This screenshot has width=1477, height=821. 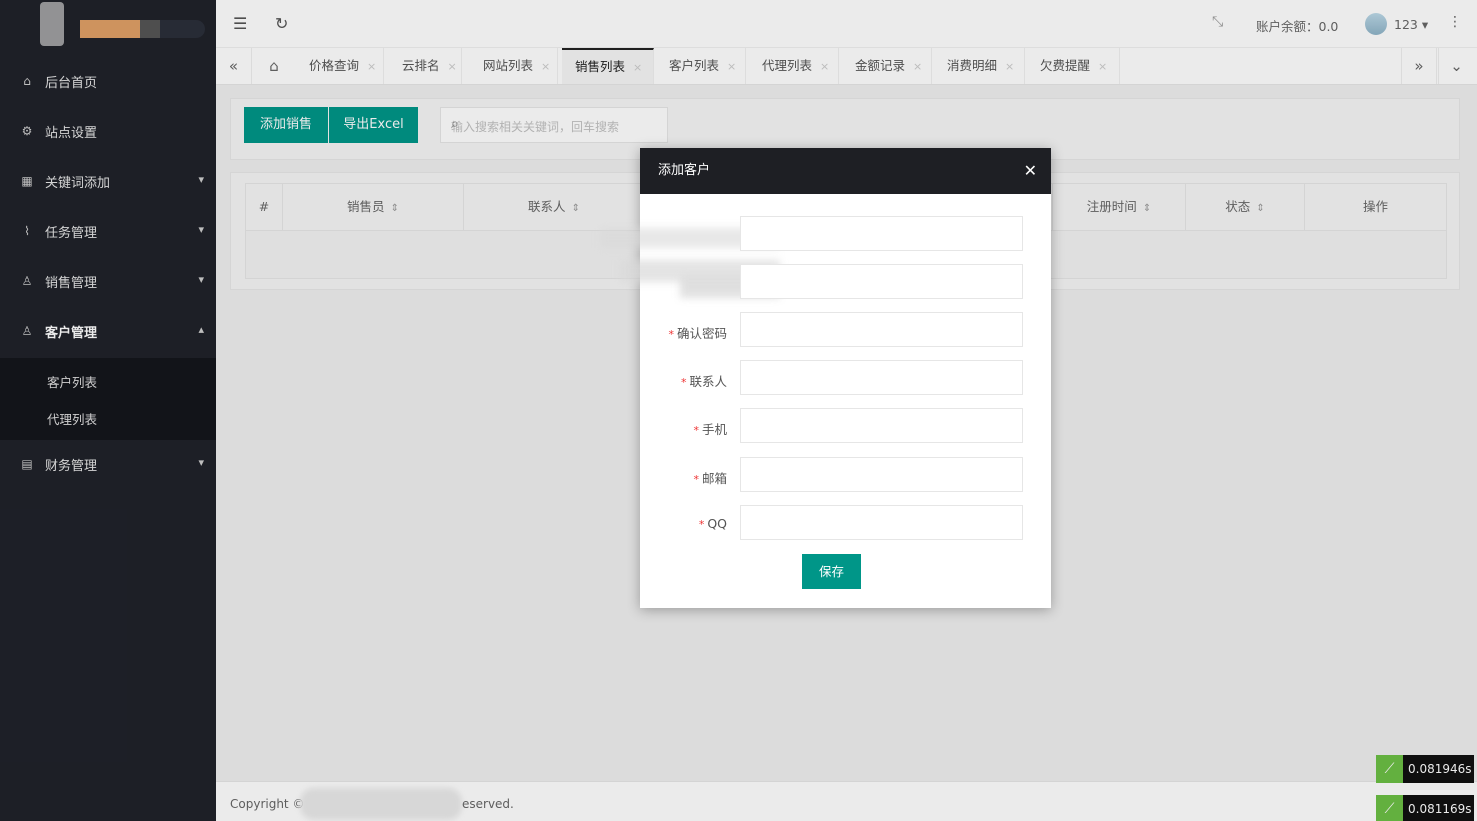 What do you see at coordinates (881, 474) in the screenshot?
I see `email-field` at bounding box center [881, 474].